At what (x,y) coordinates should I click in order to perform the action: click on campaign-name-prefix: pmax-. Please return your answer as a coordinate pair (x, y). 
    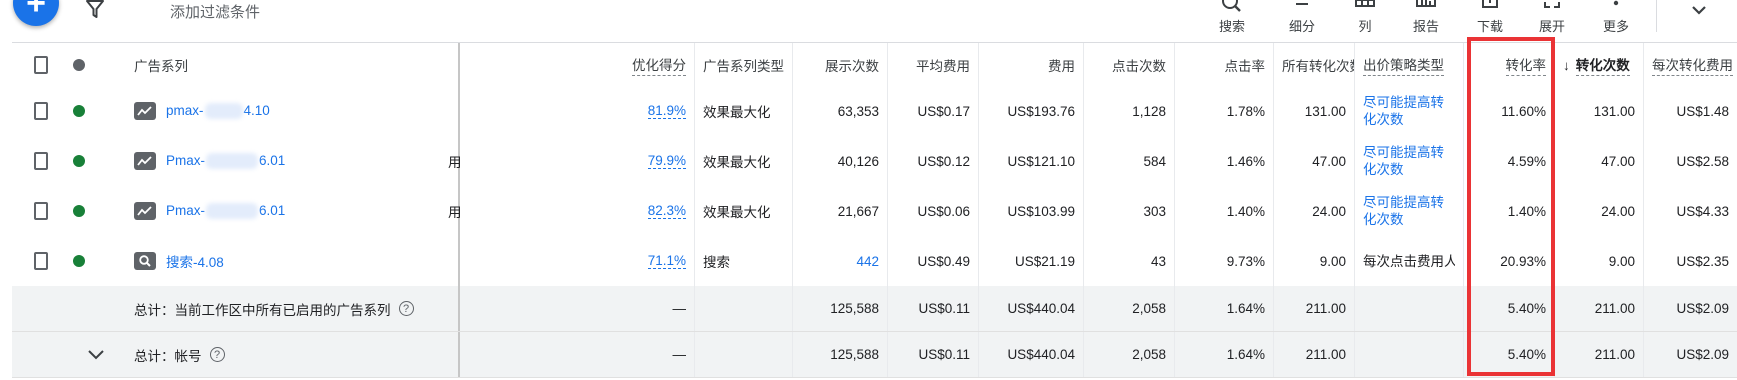
    Looking at the image, I should click on (185, 110).